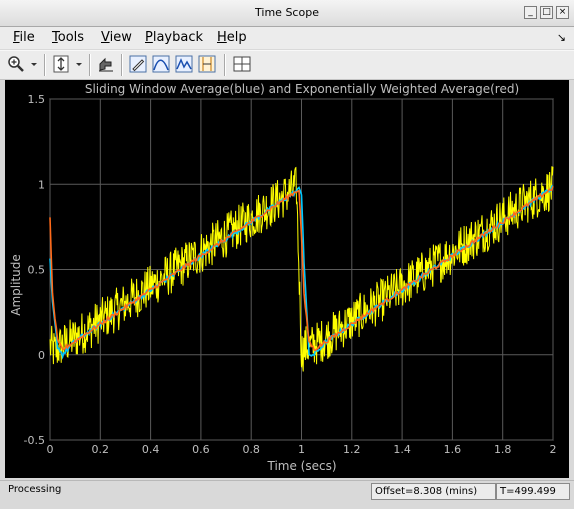  I want to click on maximize-button: □, so click(546, 12).